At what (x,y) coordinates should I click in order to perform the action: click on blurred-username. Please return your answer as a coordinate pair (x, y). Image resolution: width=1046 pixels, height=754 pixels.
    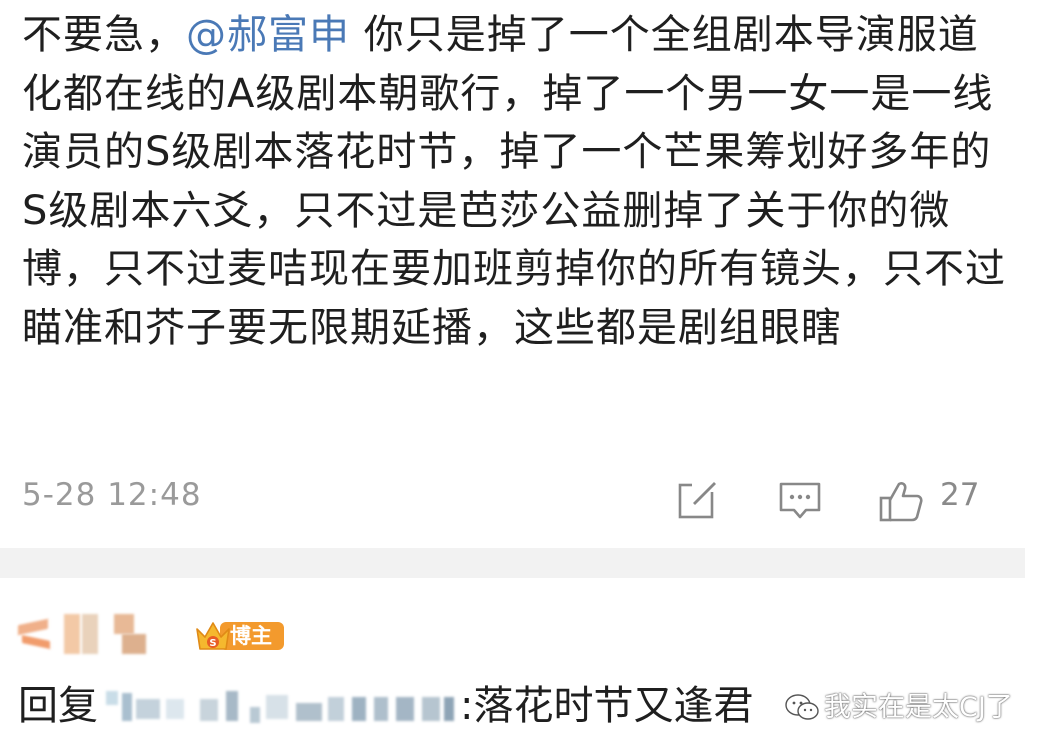
    Looking at the image, I should click on (88, 634).